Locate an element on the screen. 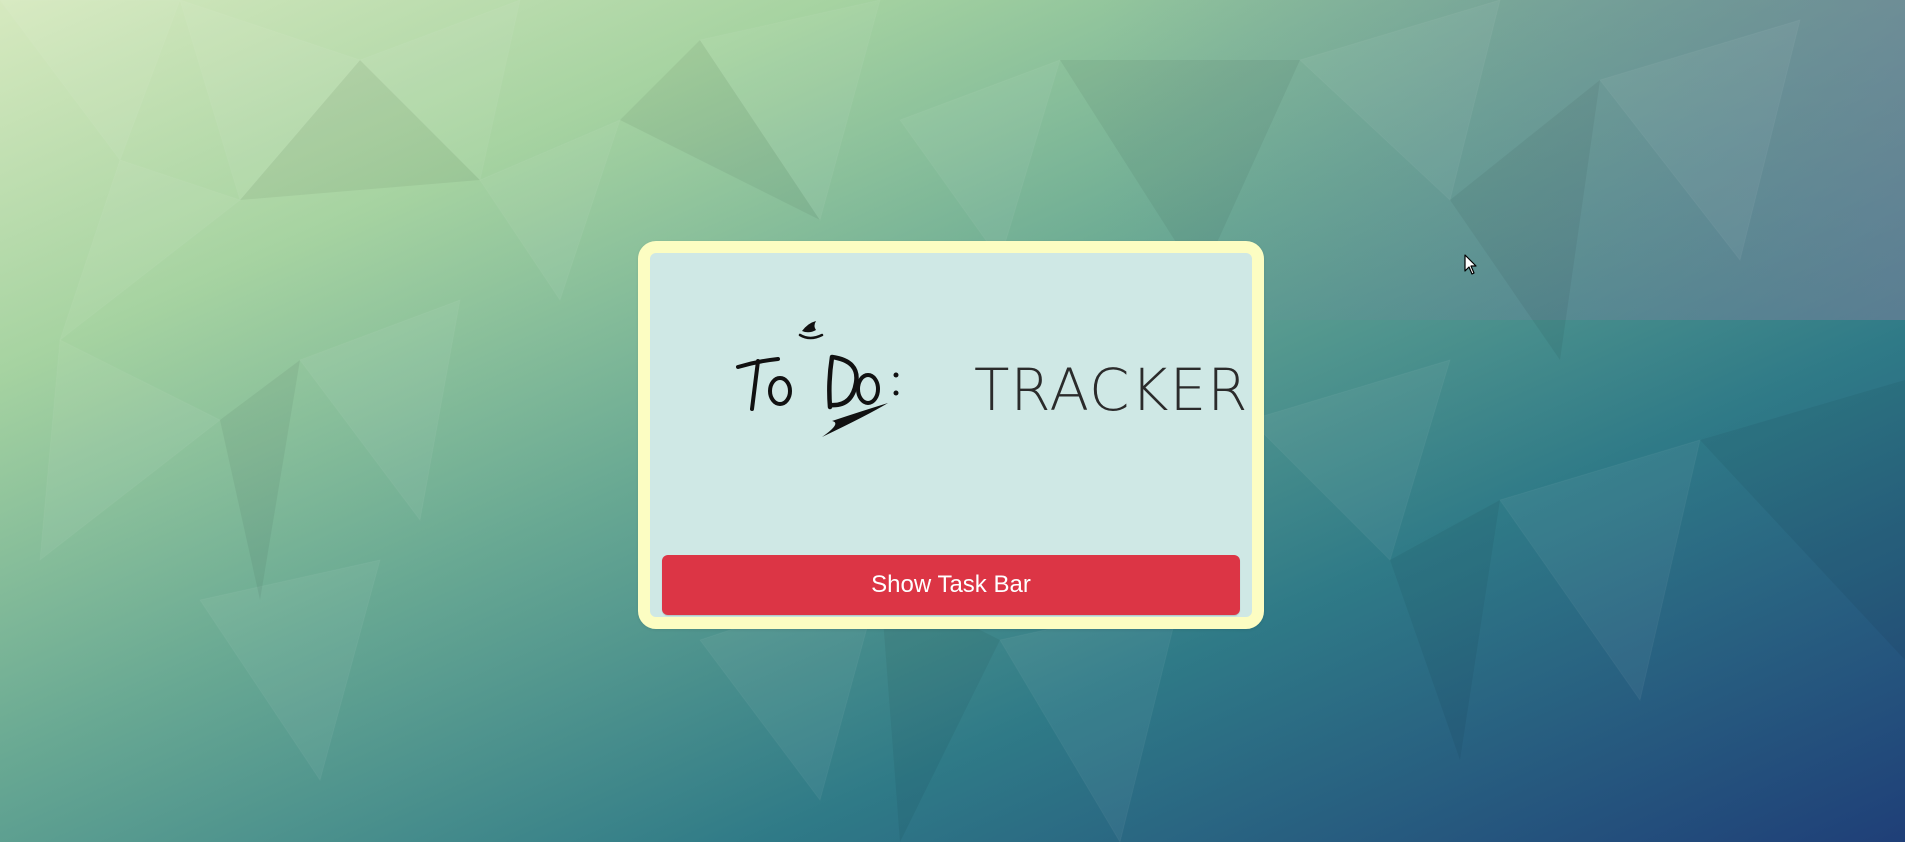 The height and width of the screenshot is (842, 1905). mouse-pointer-icon is located at coordinates (1470, 264).